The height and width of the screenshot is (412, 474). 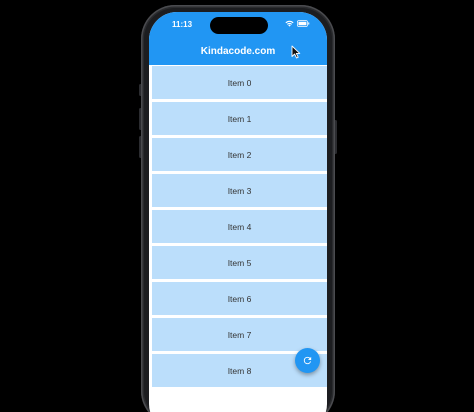 I want to click on list-item: Item 5, so click(x=239, y=262).